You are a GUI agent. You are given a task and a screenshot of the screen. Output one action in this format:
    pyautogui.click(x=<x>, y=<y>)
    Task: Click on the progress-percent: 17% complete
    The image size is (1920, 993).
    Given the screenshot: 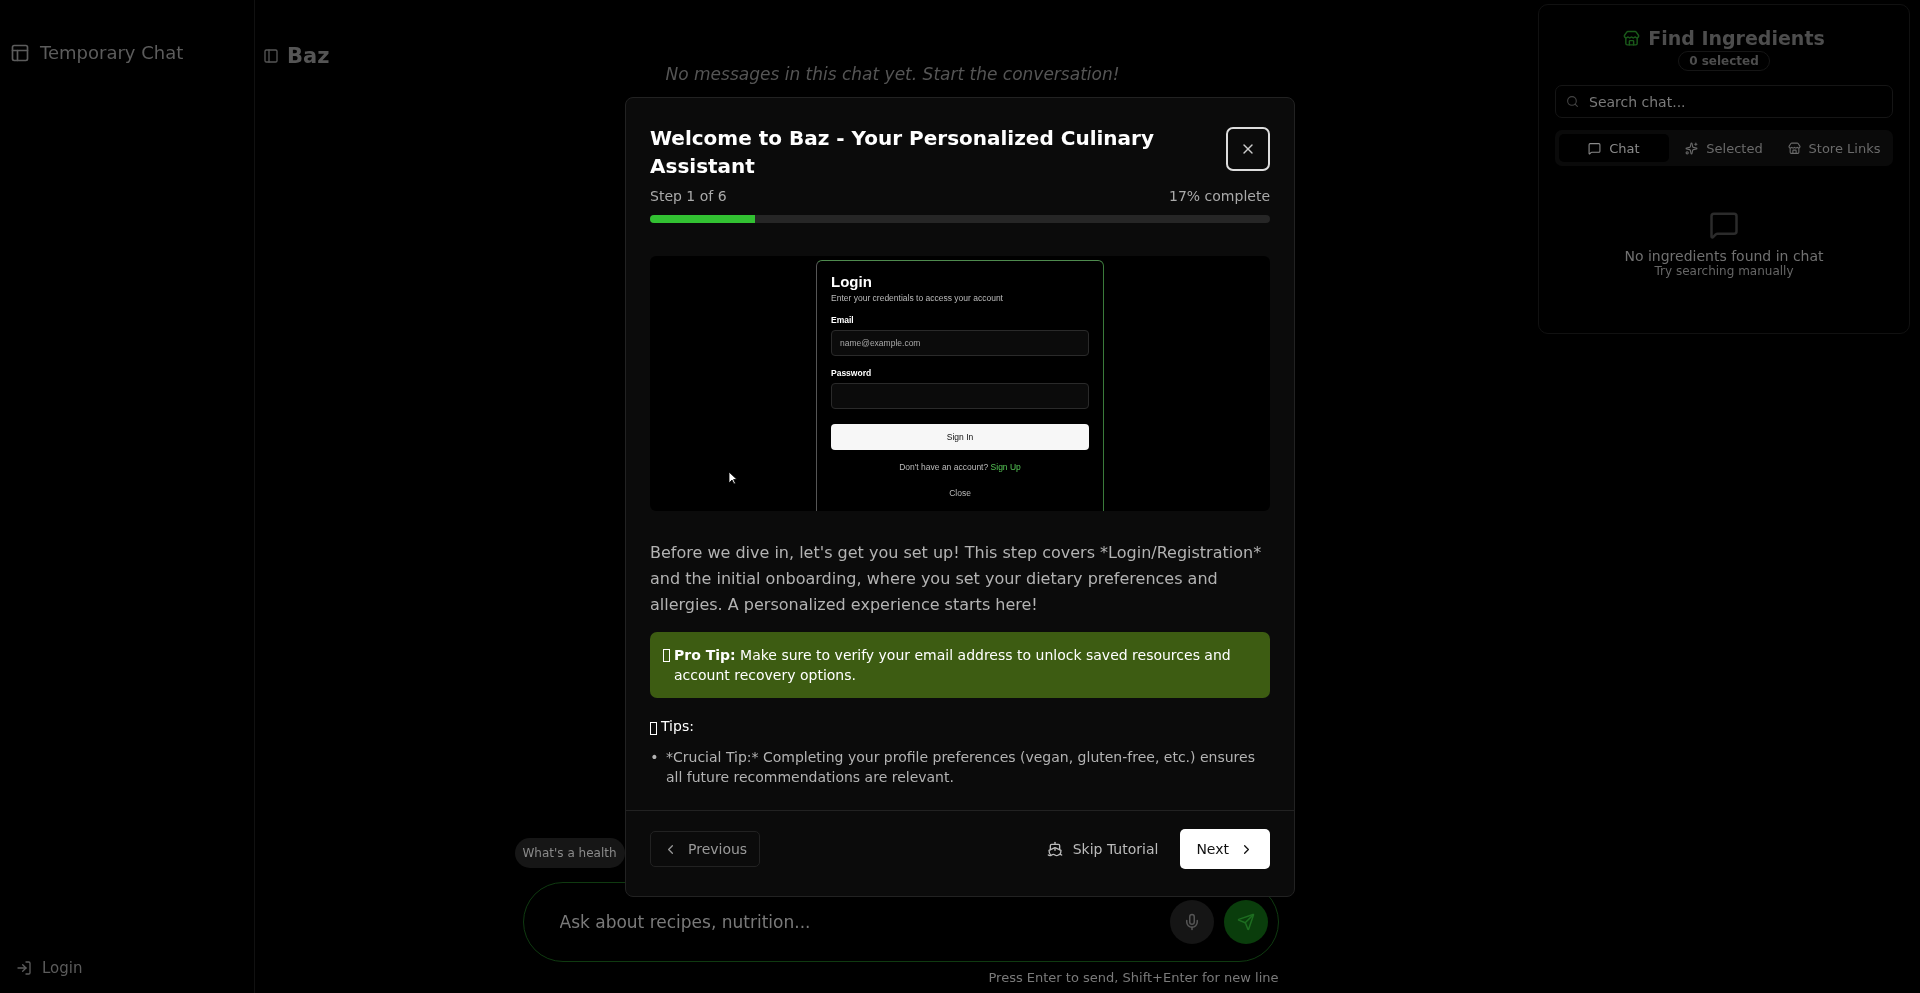 What is the action you would take?
    pyautogui.click(x=1219, y=196)
    